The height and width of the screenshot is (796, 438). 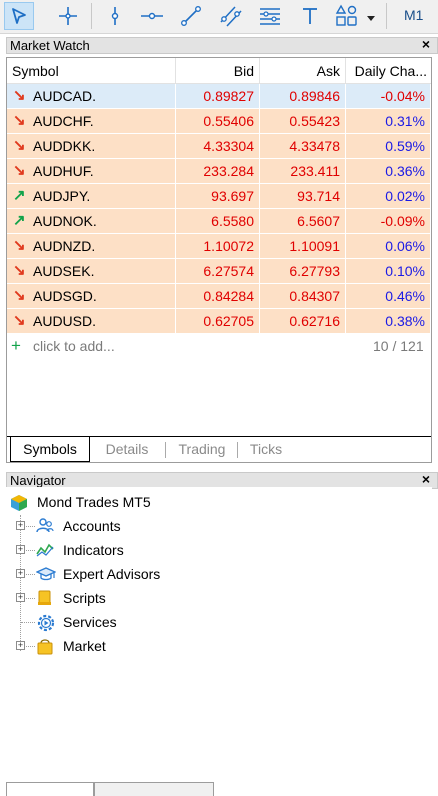 I want to click on symbol-cell: AUDNOK., so click(x=91, y=221).